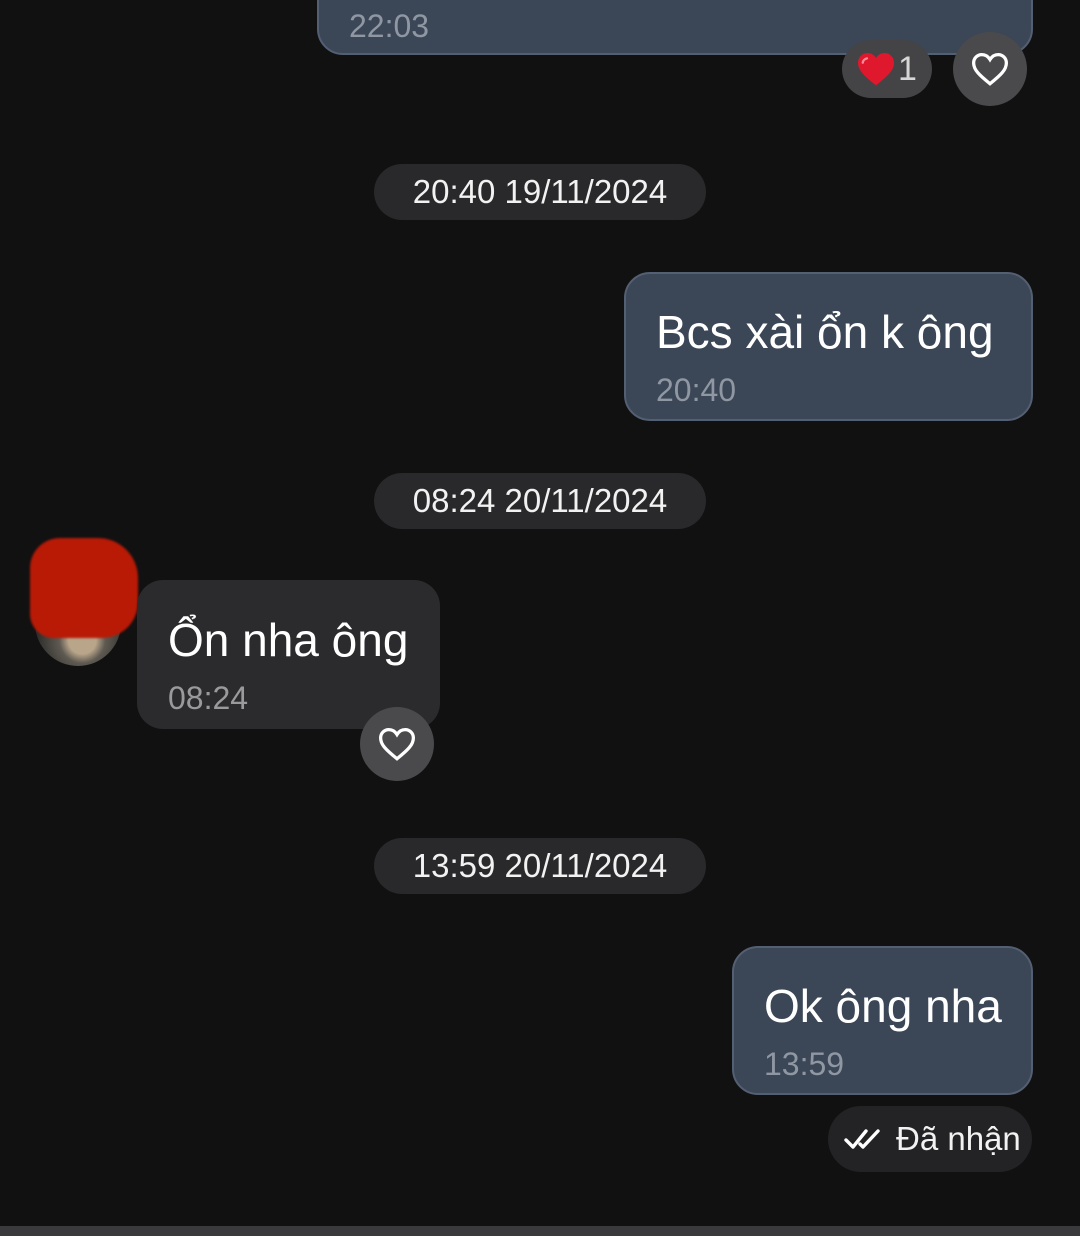 Image resolution: width=1080 pixels, height=1236 pixels. I want to click on delivery-status: Đã nhận, so click(930, 1139).